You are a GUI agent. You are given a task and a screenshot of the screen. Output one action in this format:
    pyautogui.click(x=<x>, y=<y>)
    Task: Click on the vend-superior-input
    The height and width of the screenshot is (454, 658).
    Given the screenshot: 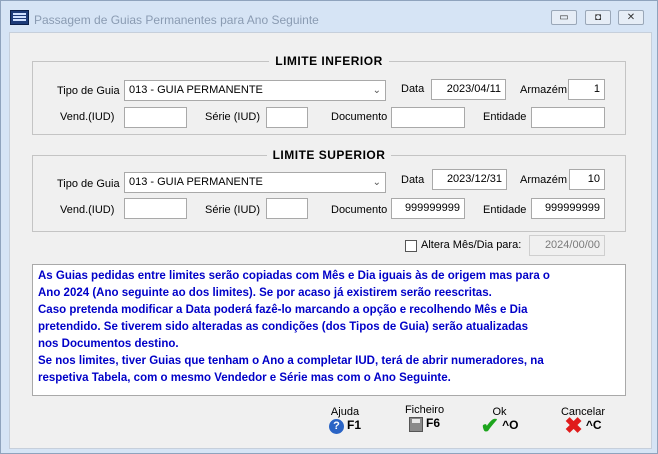 What is the action you would take?
    pyautogui.click(x=155, y=208)
    